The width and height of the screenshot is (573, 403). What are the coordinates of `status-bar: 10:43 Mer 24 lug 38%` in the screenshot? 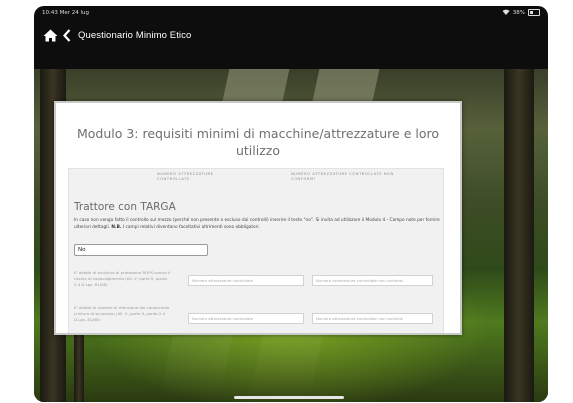 It's located at (291, 12).